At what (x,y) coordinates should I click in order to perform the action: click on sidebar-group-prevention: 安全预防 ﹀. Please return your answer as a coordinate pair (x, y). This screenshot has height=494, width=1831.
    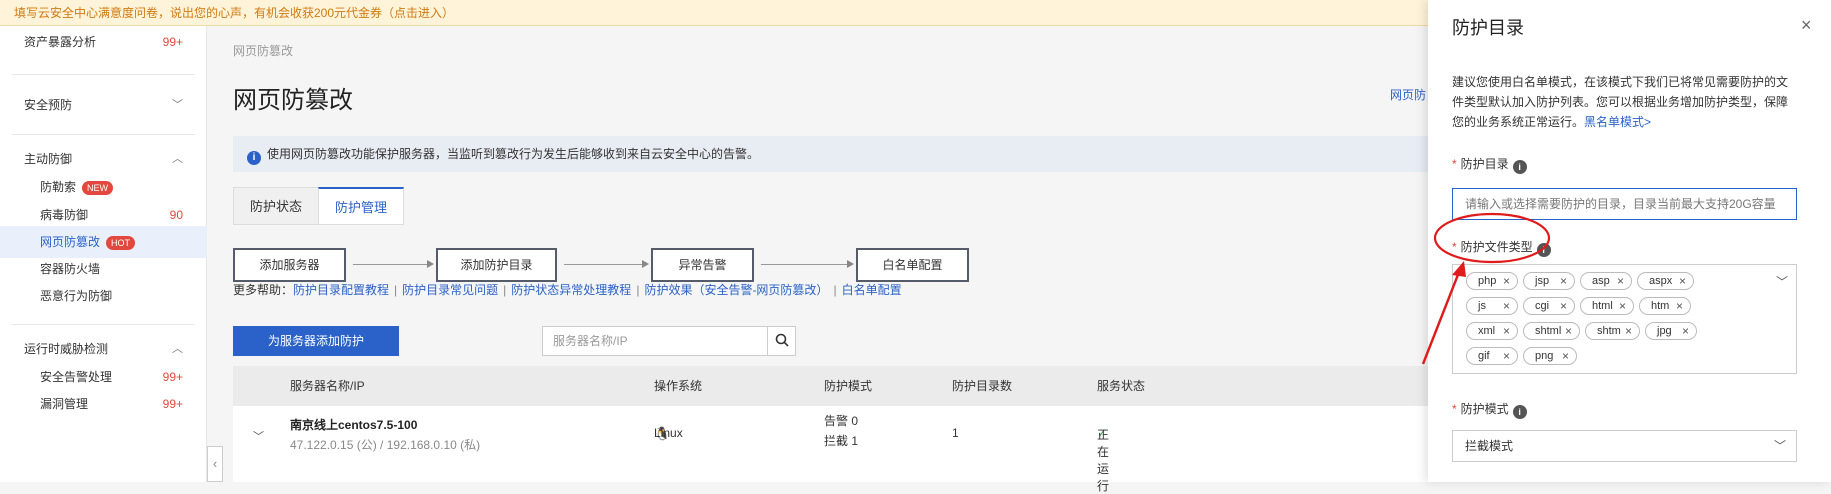
    Looking at the image, I should click on (103, 105).